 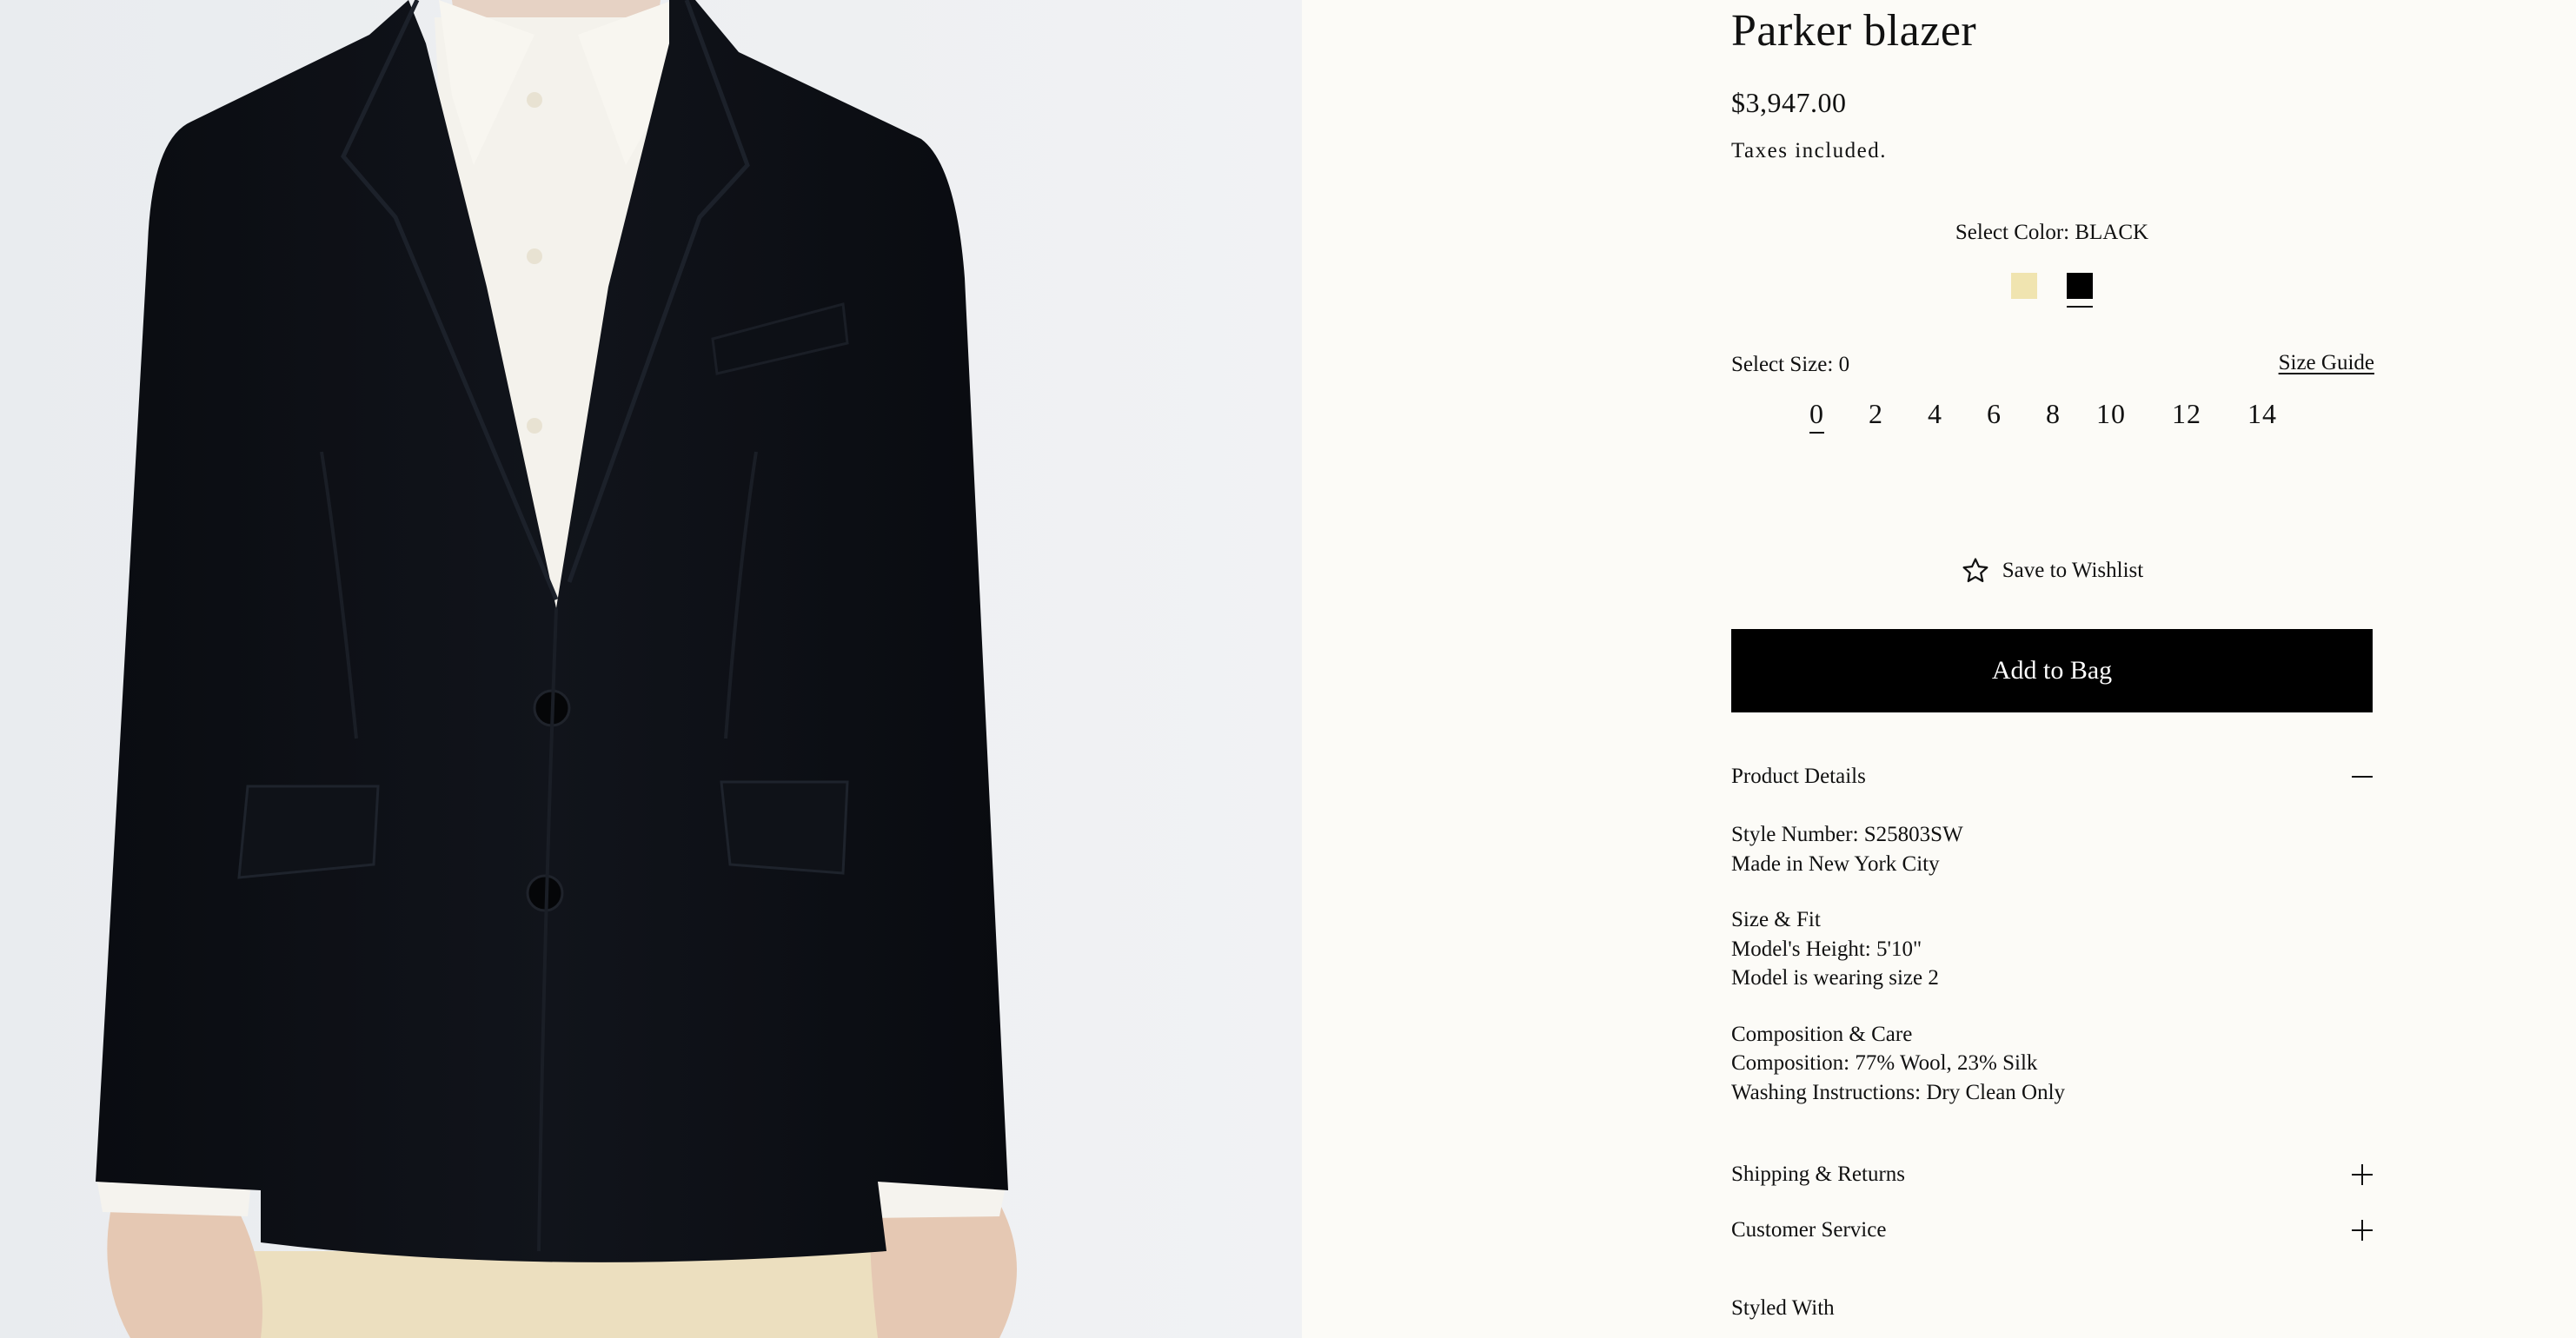 I want to click on color-swatch-cream, so click(x=2024, y=286).